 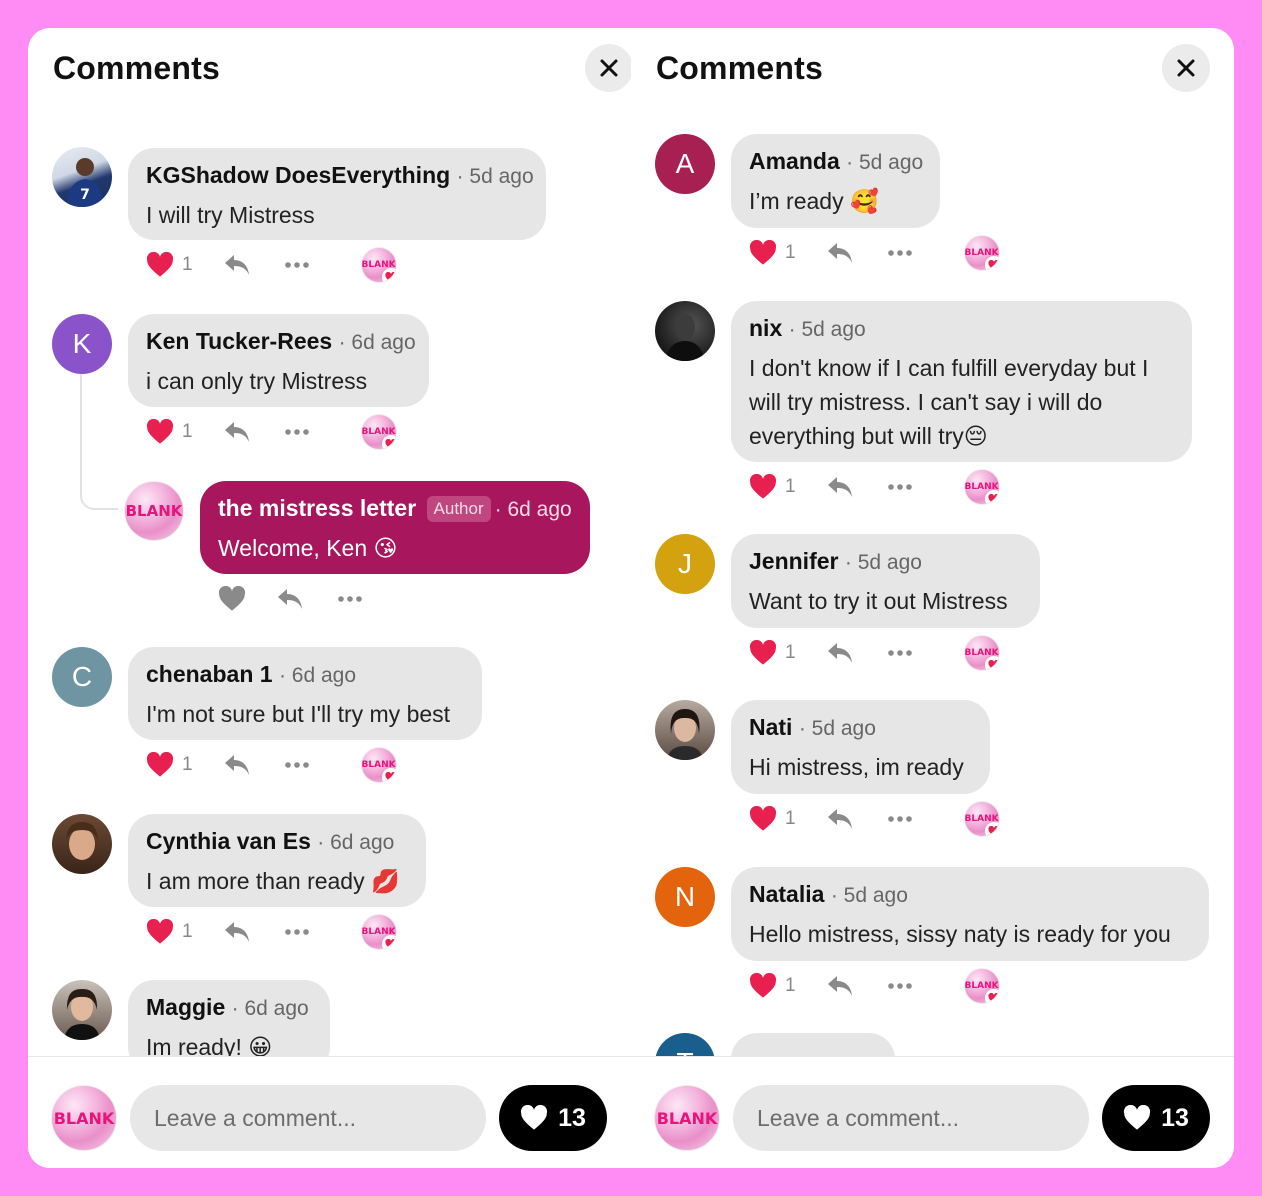 What do you see at coordinates (82, 177) in the screenshot?
I see `avatar: 7` at bounding box center [82, 177].